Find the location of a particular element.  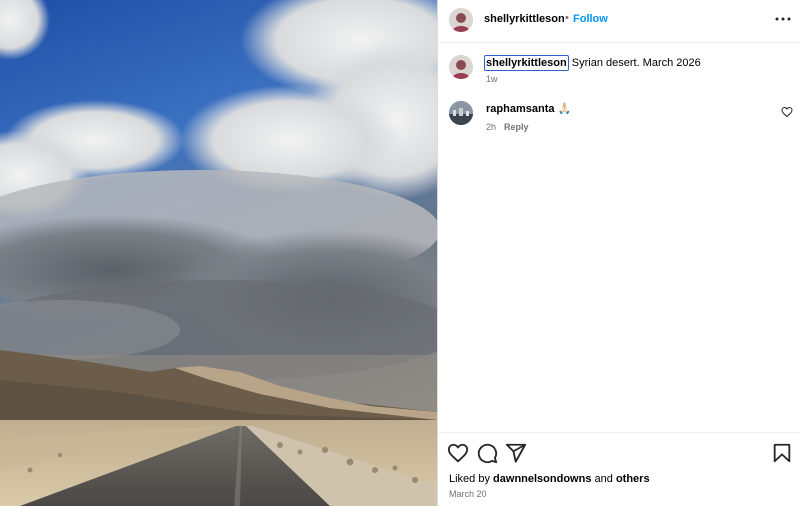

author-username: shellyrkittleson is located at coordinates (524, 19).